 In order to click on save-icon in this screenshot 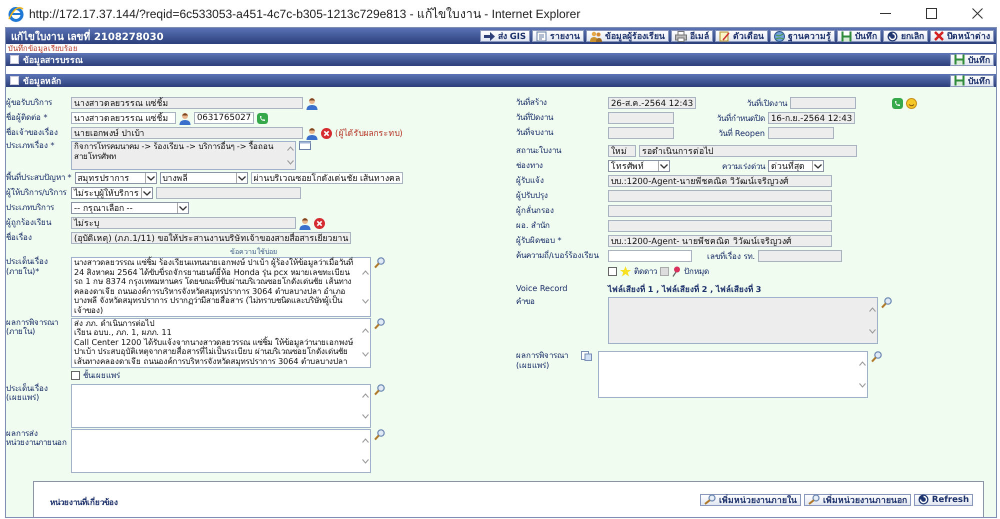, I will do `click(959, 59)`.